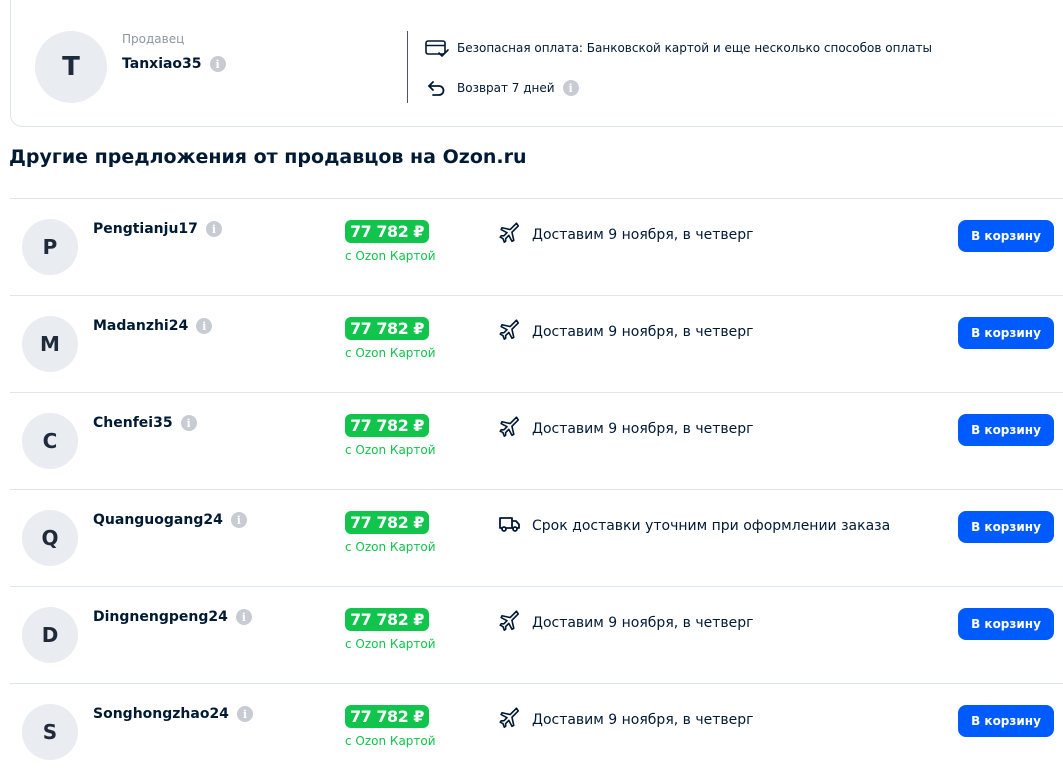 The image size is (1063, 780). What do you see at coordinates (50, 635) in the screenshot?
I see `seller-avatar: D` at bounding box center [50, 635].